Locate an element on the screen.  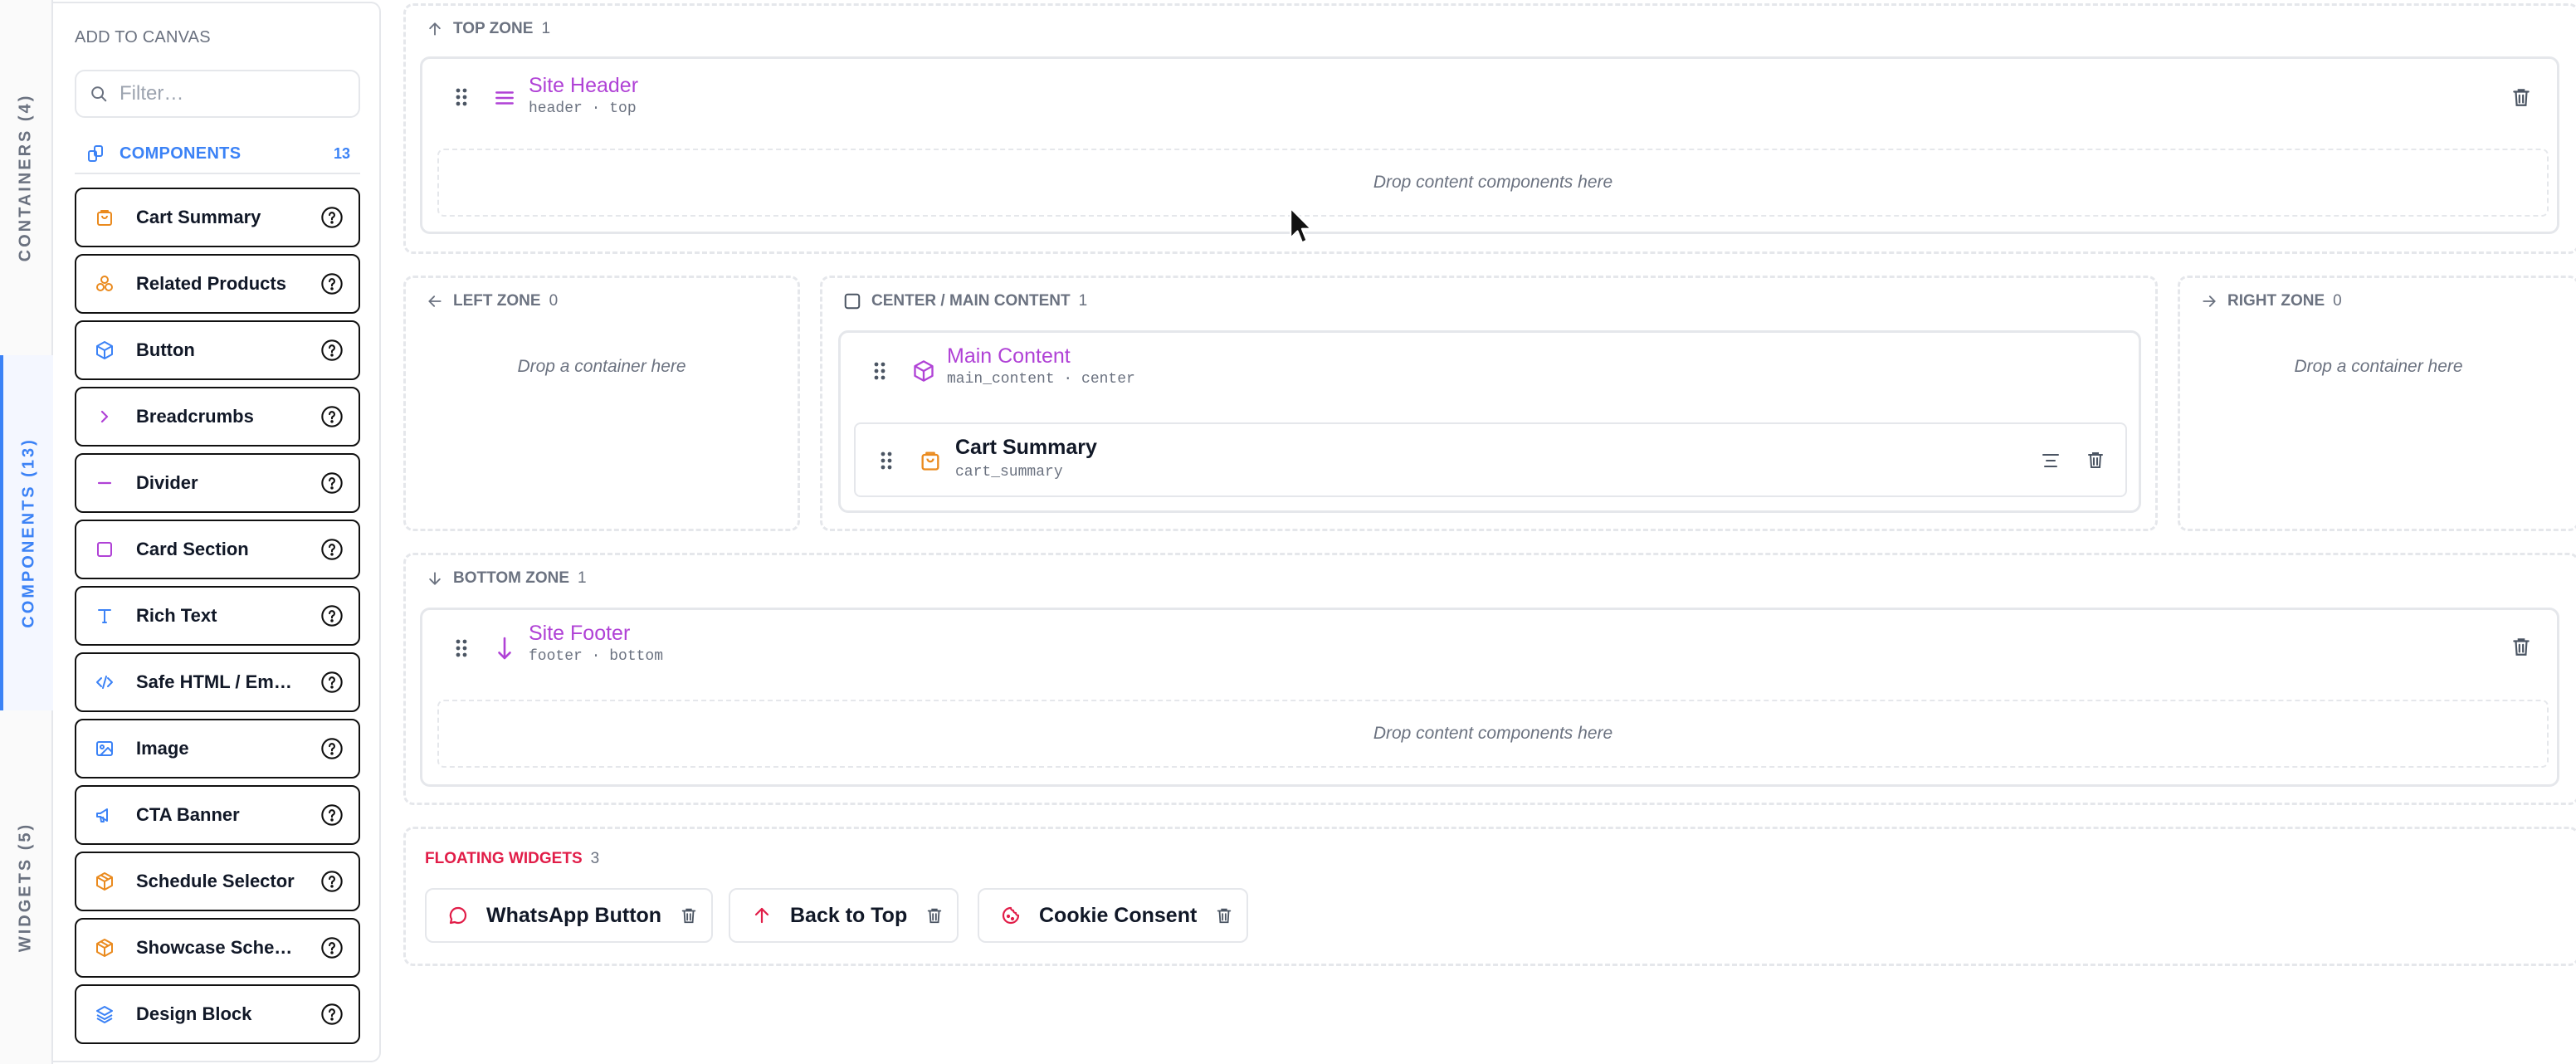
palette-item-label: Schedule Selector is located at coordinates (216, 881).